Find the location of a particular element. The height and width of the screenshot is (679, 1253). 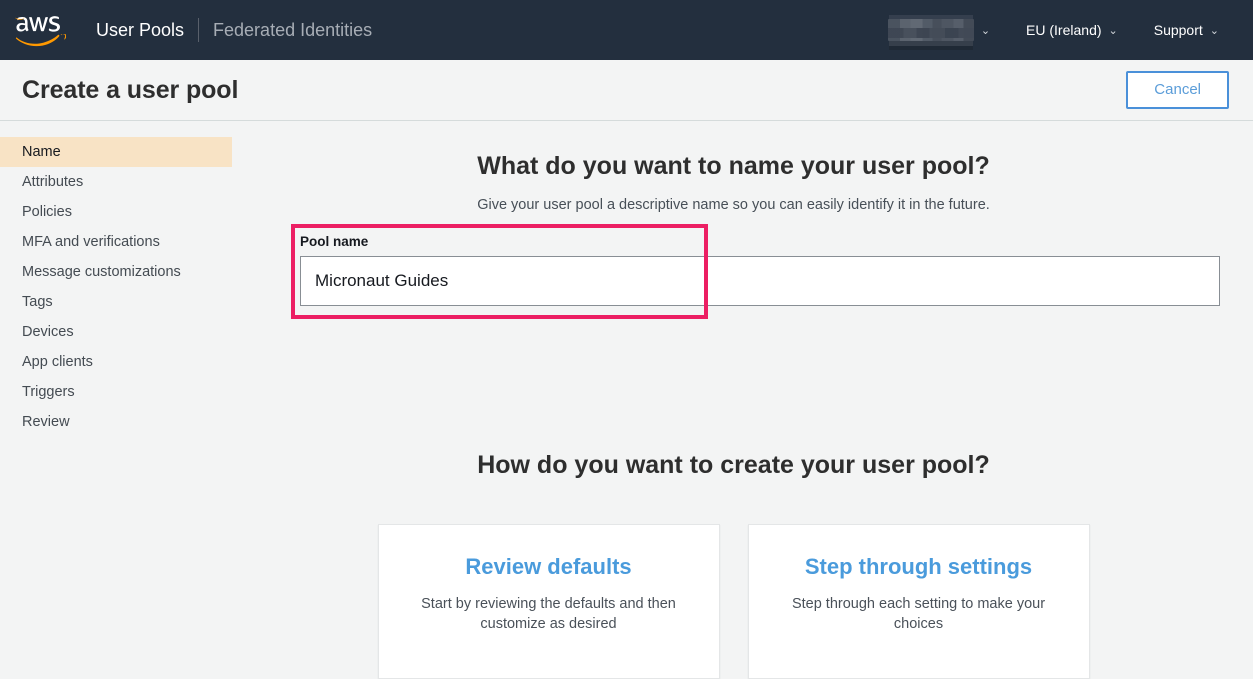

support-label: Support is located at coordinates (1178, 30).